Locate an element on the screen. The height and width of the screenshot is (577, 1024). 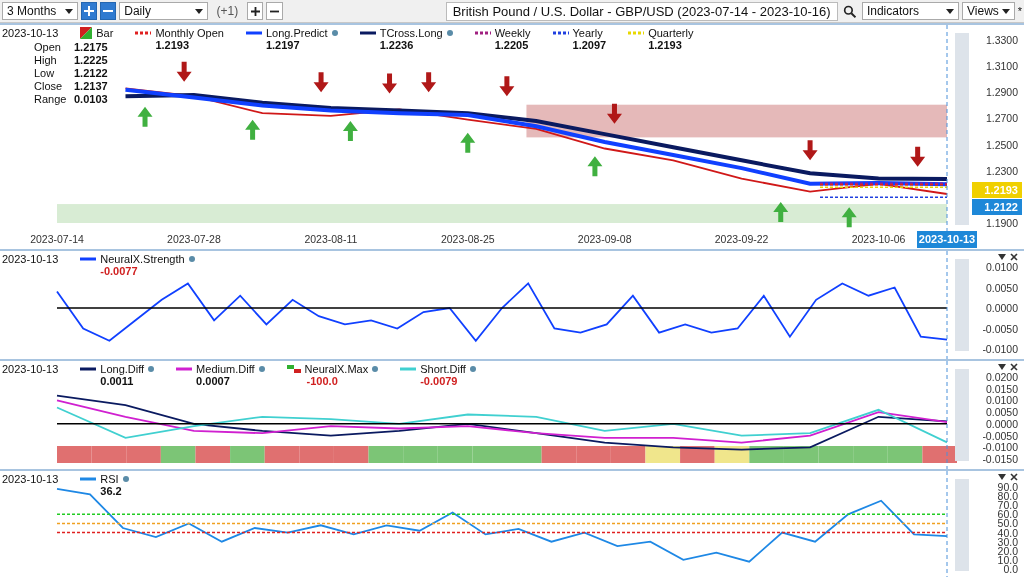
legend-value: -0.0077 is located at coordinates (119, 271).